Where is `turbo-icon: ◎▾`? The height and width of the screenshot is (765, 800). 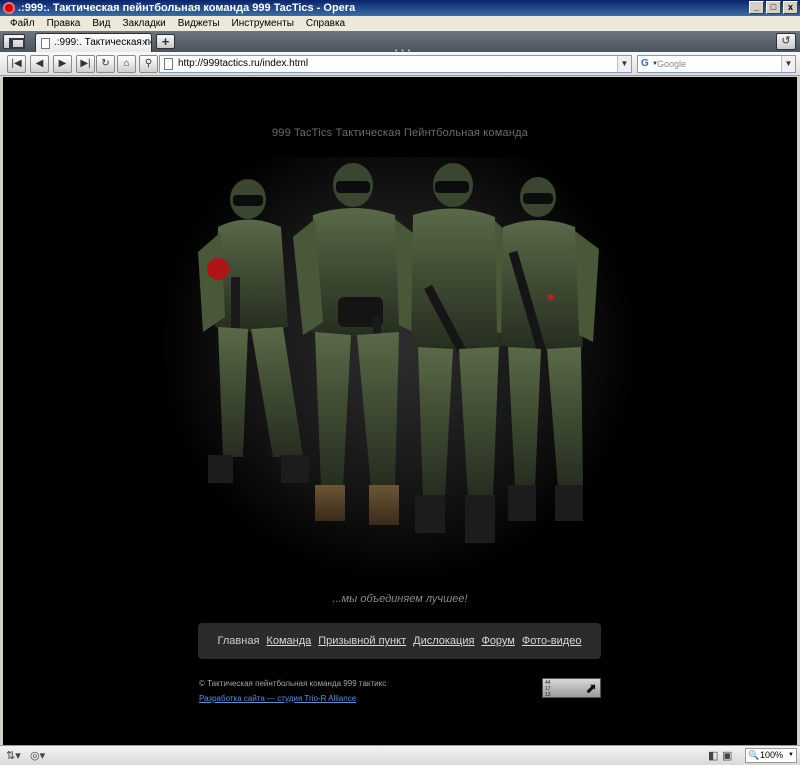
turbo-icon: ◎▾ is located at coordinates (37, 755).